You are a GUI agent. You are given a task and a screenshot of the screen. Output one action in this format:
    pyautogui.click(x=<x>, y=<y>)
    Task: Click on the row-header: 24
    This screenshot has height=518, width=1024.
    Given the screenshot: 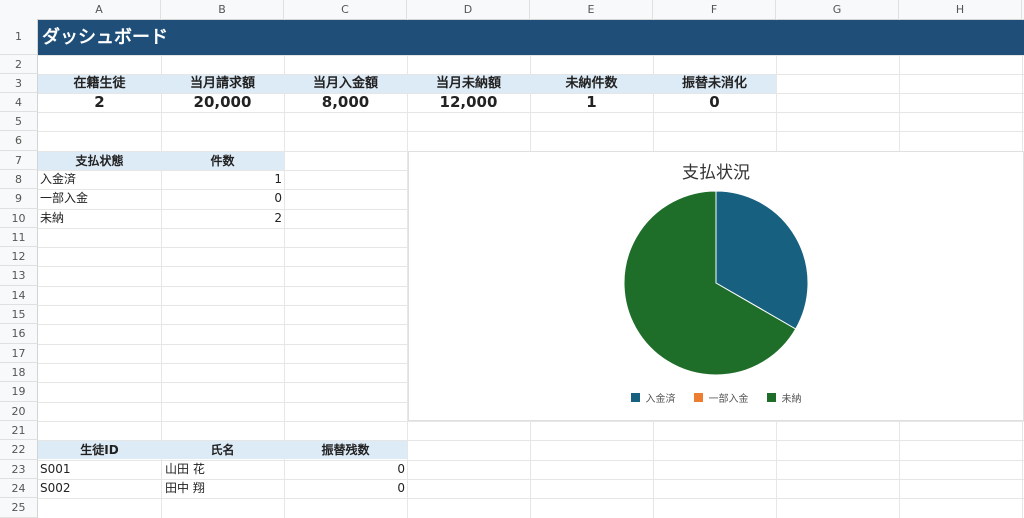 What is the action you would take?
    pyautogui.click(x=19, y=488)
    